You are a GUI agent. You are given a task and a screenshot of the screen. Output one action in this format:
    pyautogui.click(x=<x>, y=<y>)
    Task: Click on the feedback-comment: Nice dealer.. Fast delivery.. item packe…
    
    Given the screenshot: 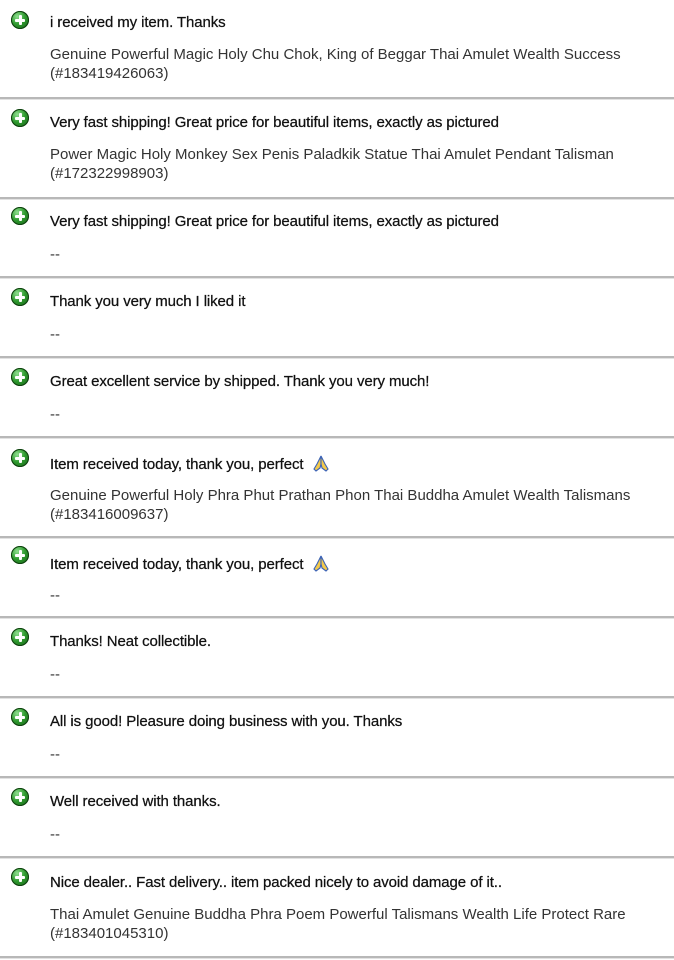 What is the action you would take?
    pyautogui.click(x=276, y=882)
    